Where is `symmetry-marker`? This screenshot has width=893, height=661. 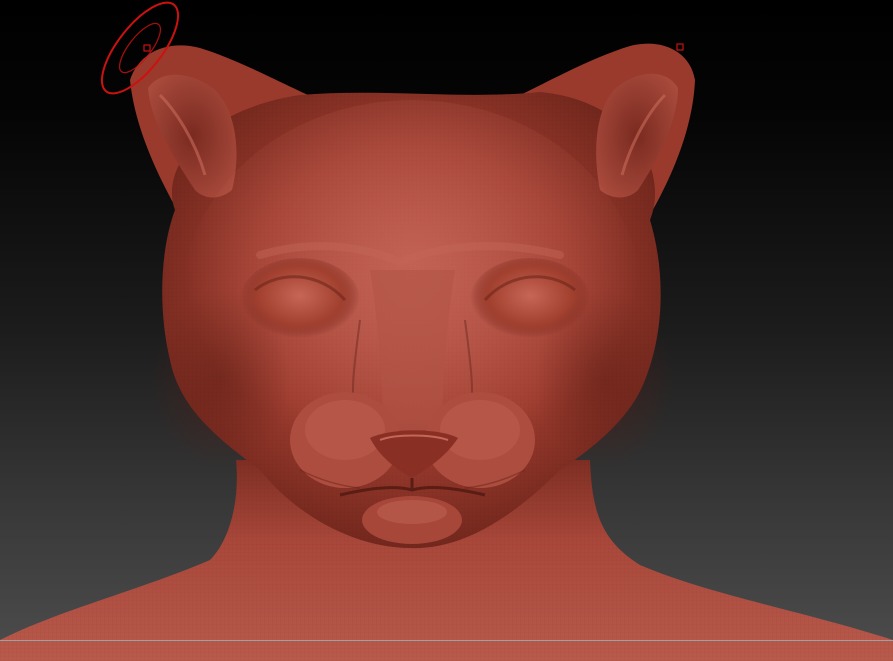
symmetry-marker is located at coordinates (680, 47).